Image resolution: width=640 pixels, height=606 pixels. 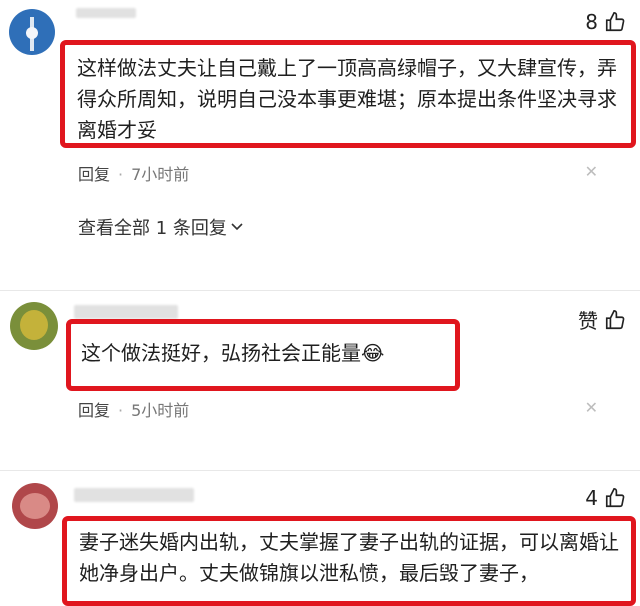 I want to click on comment-text: 这个做法挺好，弘扬社会正能量, so click(x=221, y=353).